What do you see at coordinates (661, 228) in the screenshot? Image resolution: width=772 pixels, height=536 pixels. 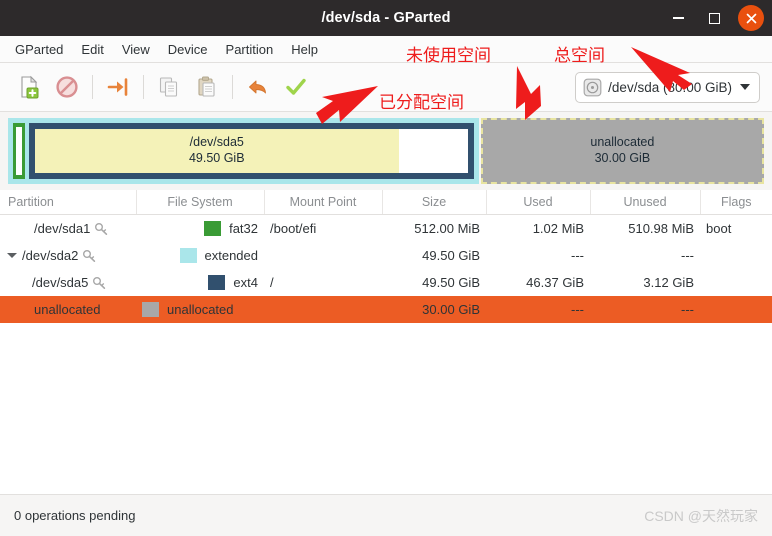 I see `cell-unused: 510.98 MiB` at bounding box center [661, 228].